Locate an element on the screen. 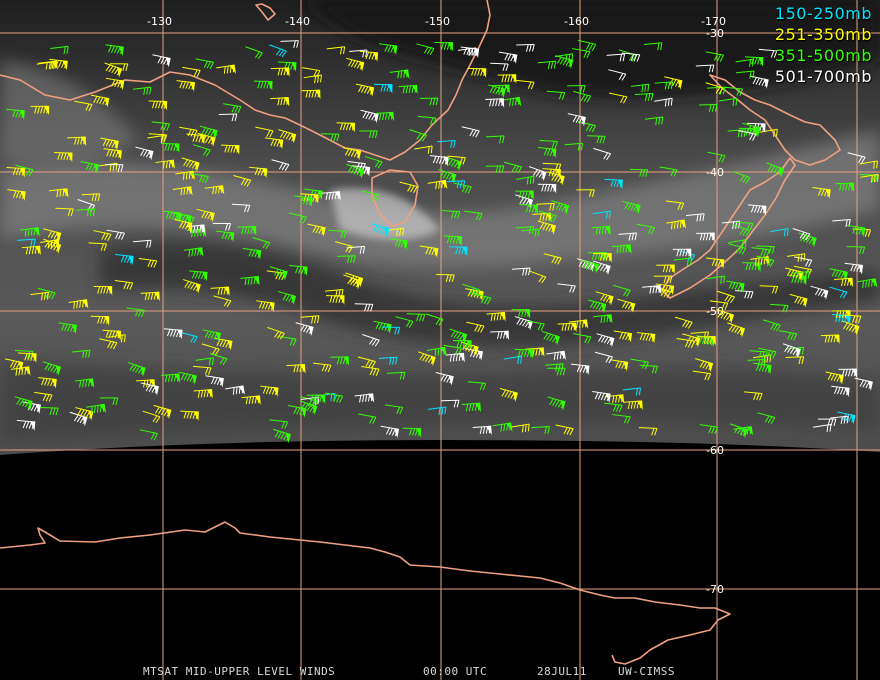 The width and height of the screenshot is (880, 680). date-stamp: 28JUL11 is located at coordinates (562, 671).